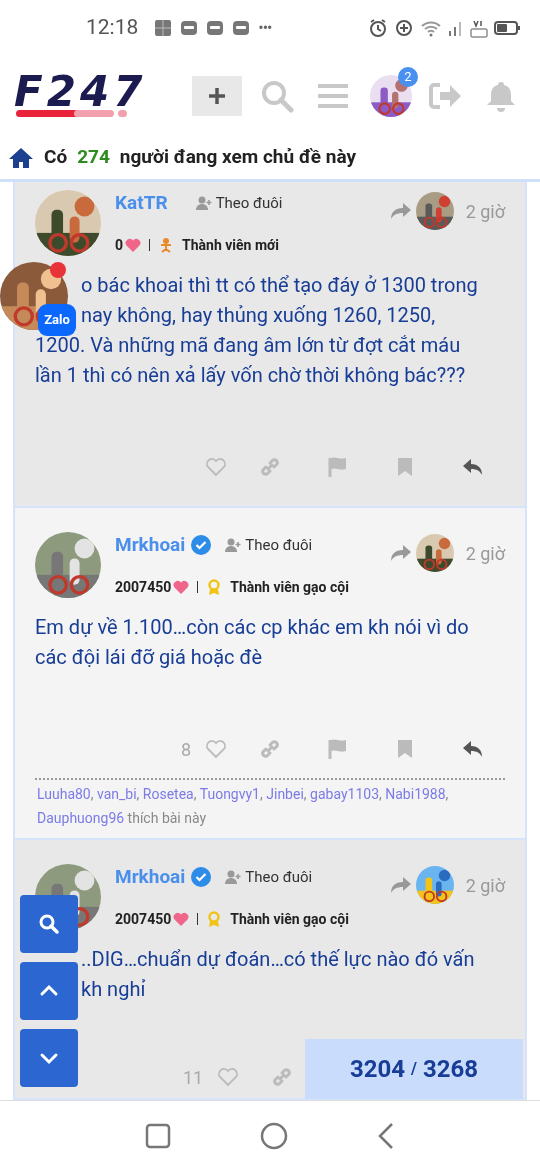 The image size is (540, 1170). What do you see at coordinates (113, 989) in the screenshot?
I see `post-text: kh nghỉ` at bounding box center [113, 989].